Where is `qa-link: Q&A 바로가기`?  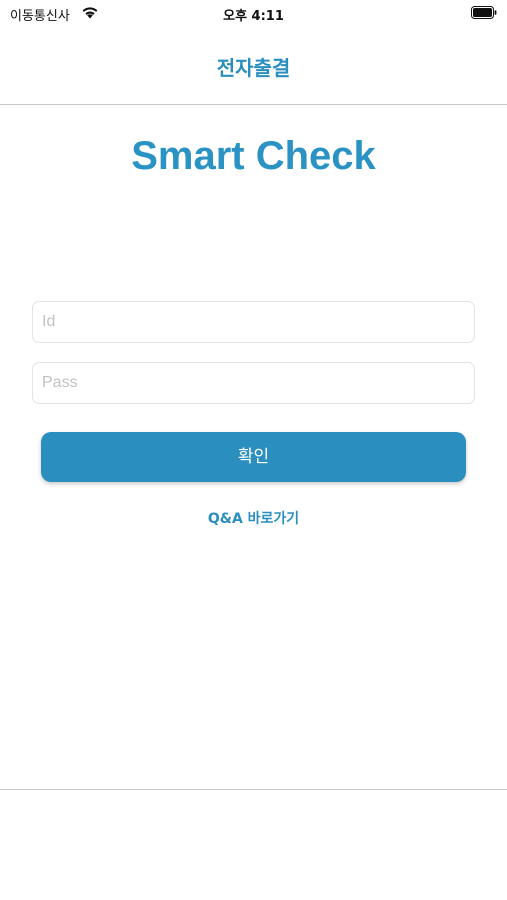
qa-link: Q&A 바로가기 is located at coordinates (253, 518).